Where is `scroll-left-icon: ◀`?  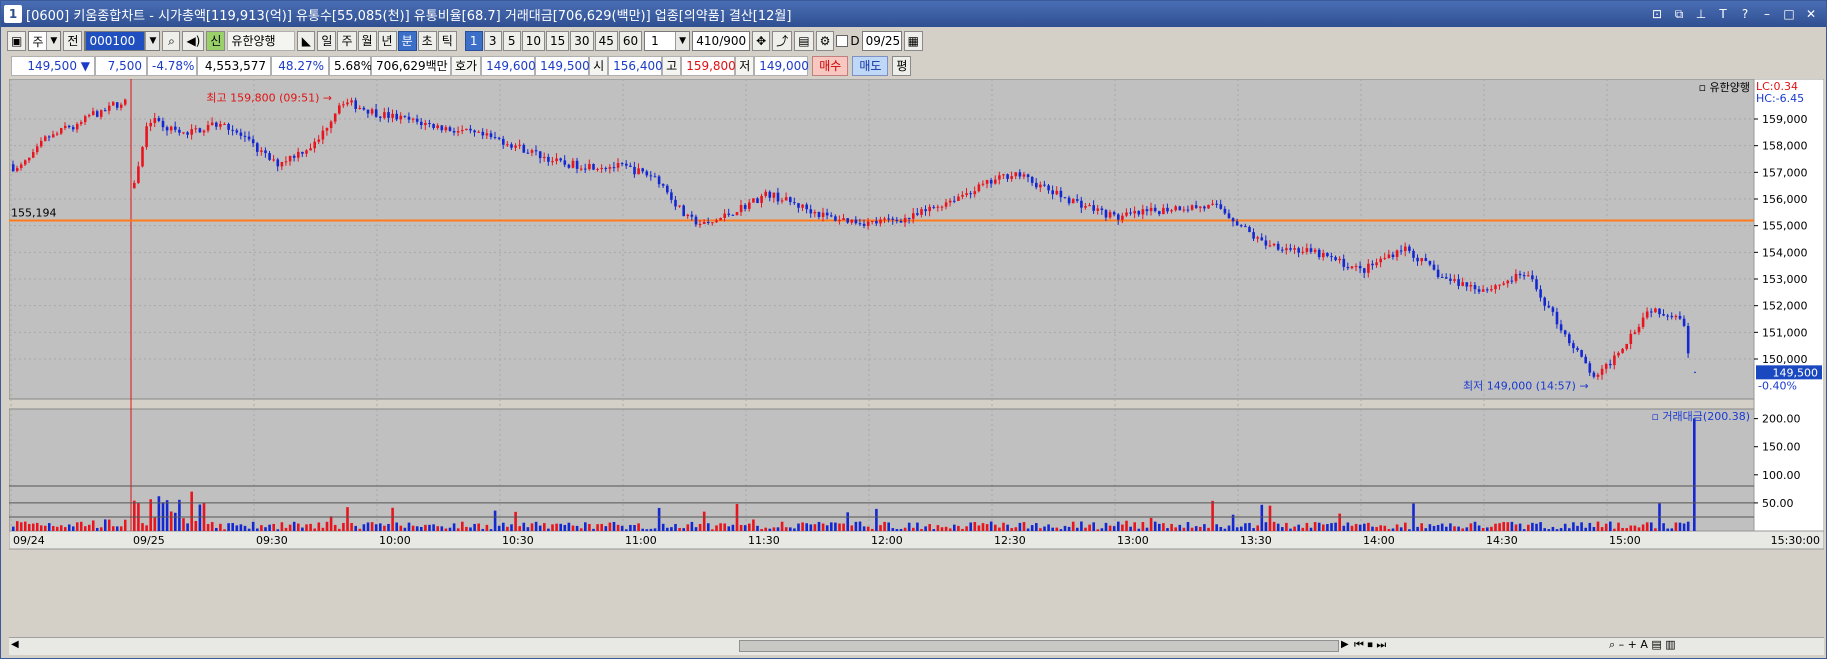
scroll-left-icon: ◀ is located at coordinates (15, 644).